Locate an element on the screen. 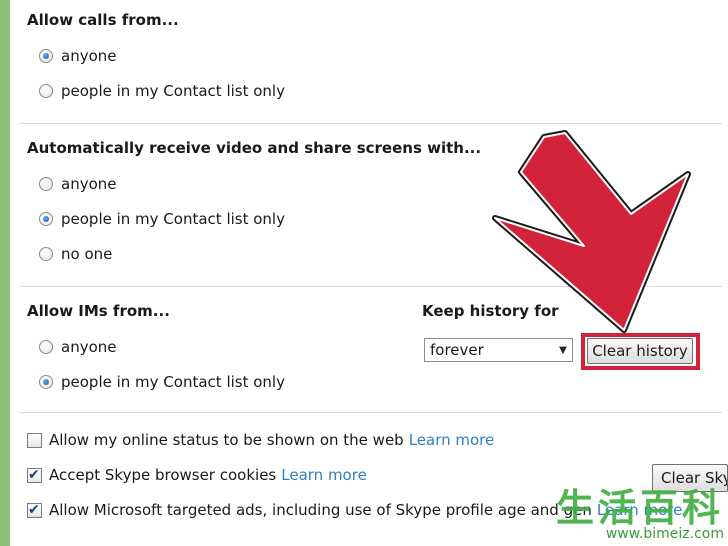 The height and width of the screenshot is (546, 728). watermark-chinese: 生活百科 is located at coordinates (639, 508).